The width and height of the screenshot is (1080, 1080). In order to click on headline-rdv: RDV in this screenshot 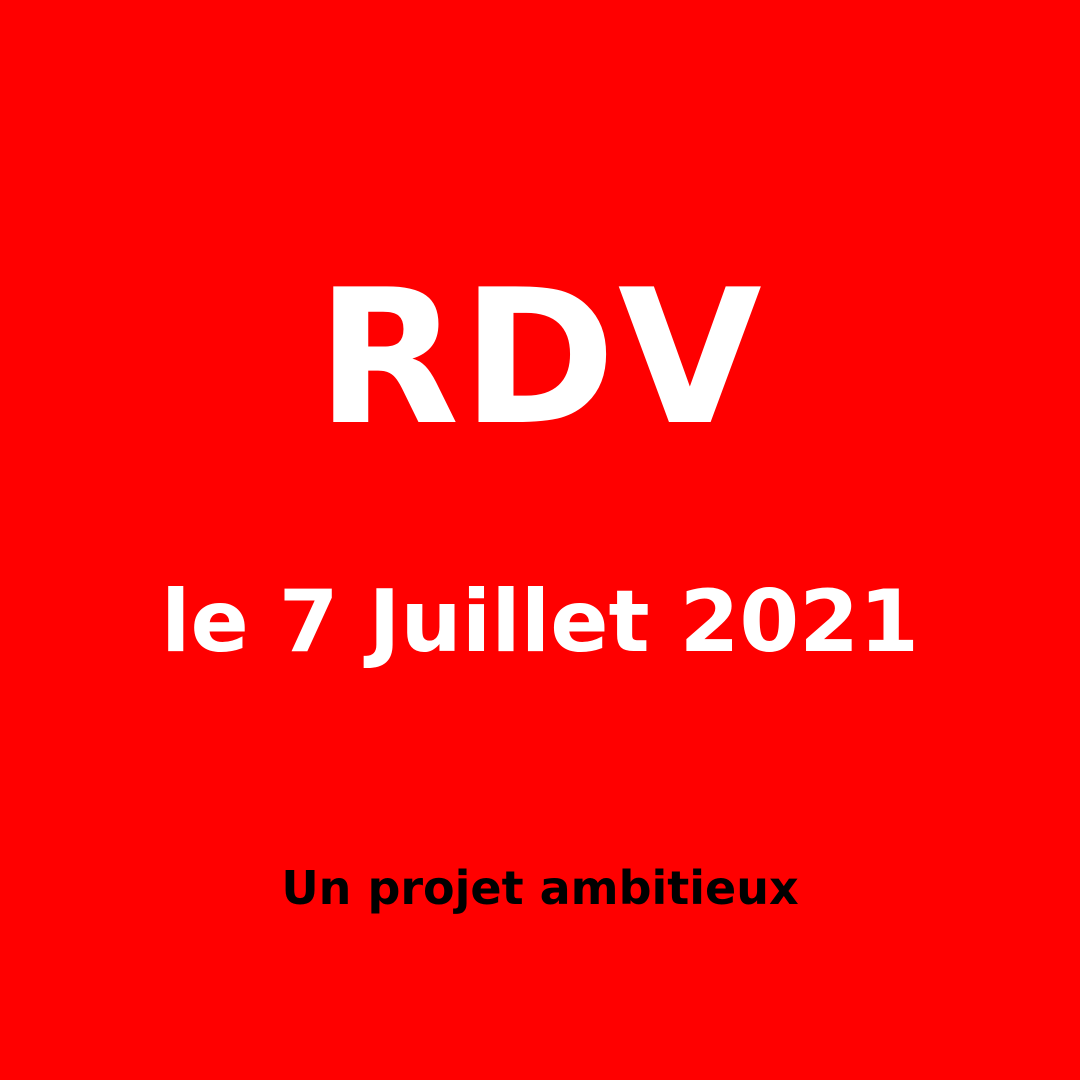, I will do `click(540, 357)`.